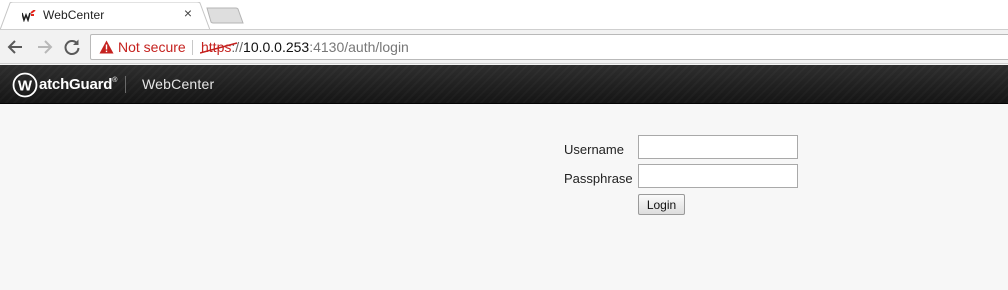  Describe the element at coordinates (718, 147) in the screenshot. I see `username-input` at that location.